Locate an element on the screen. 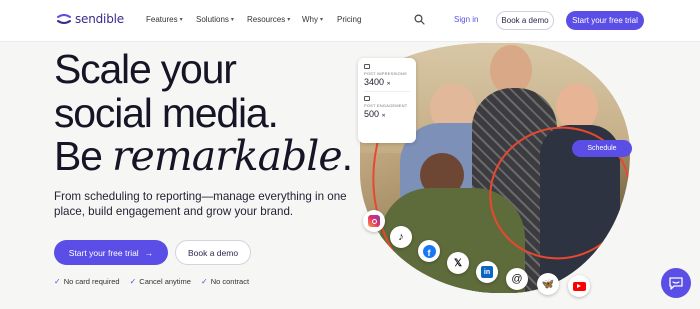 This screenshot has height=309, width=700. bluesky-icon: 🦋 is located at coordinates (548, 284).